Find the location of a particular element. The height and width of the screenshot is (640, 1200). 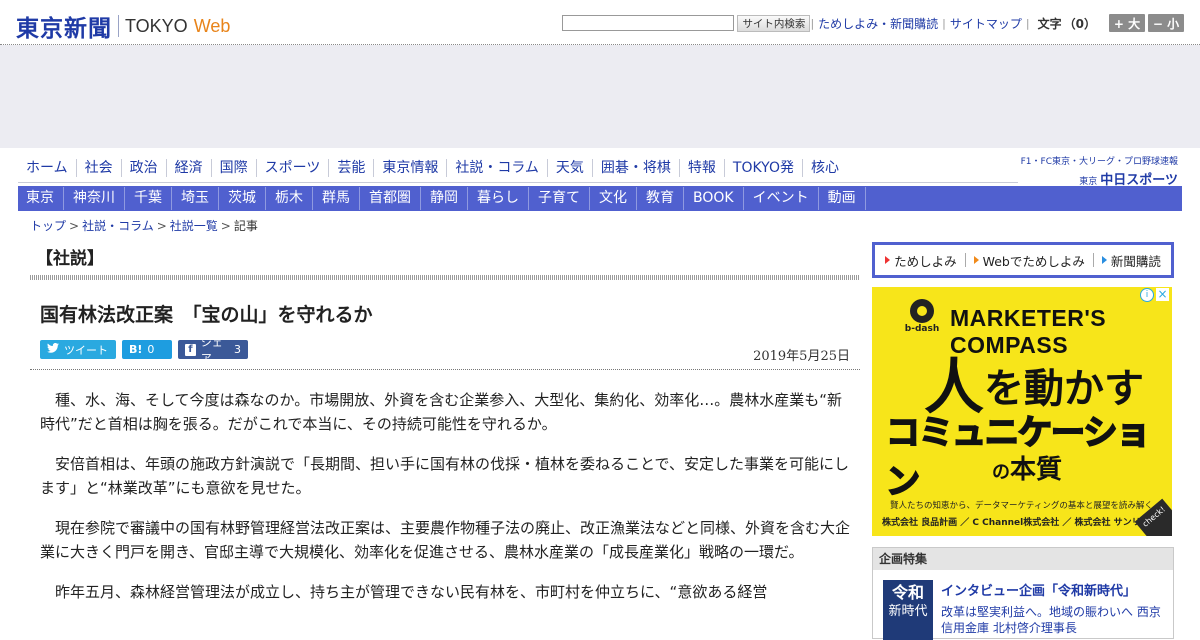

ad-brand-name: b-dash is located at coordinates (922, 329).